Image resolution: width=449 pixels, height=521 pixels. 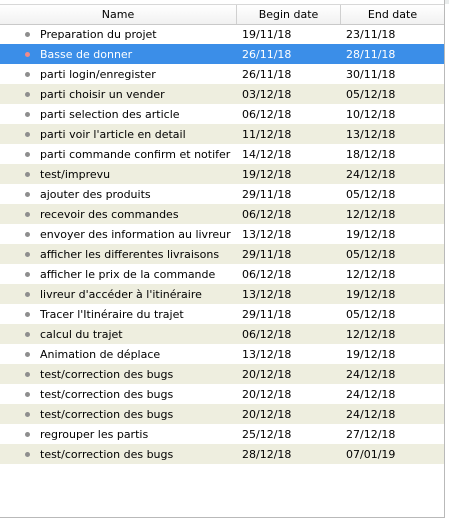 I want to click on task-name-cell: Basse de donner, so click(x=86, y=54).